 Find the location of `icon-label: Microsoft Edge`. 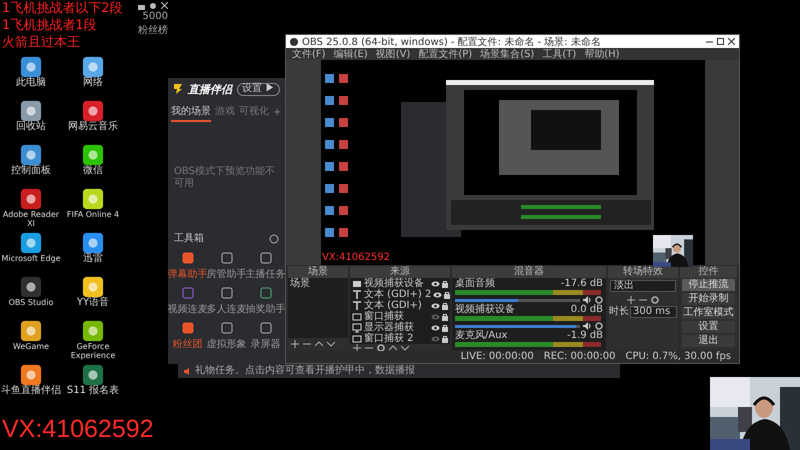

icon-label: Microsoft Edge is located at coordinates (31, 258).